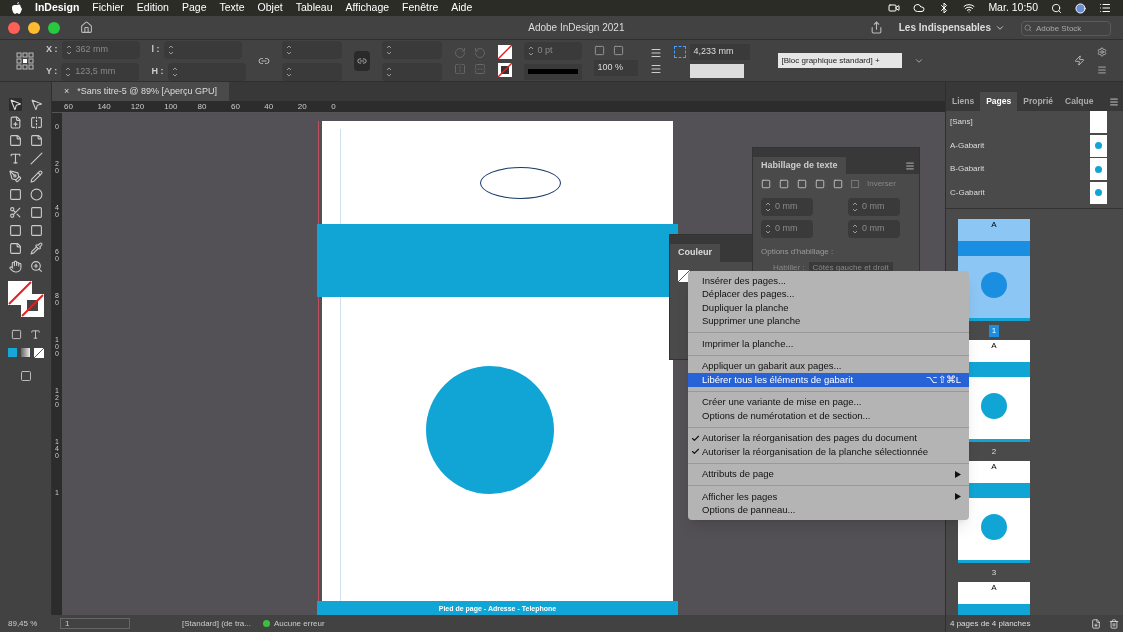 Image resolution: width=1123 pixels, height=632 pixels. Describe the element at coordinates (990, 623) in the screenshot. I see `page-count: 4 pages de 4 planches` at that location.